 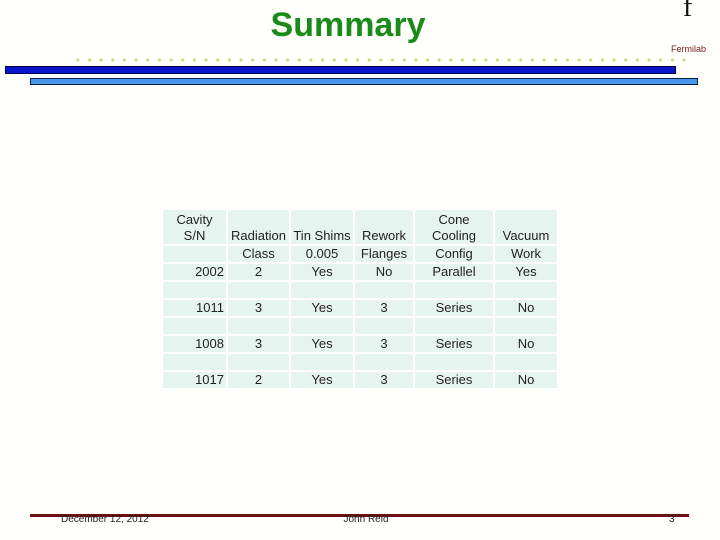 I want to click on header-radiation: Radiation, so click(x=258, y=227).